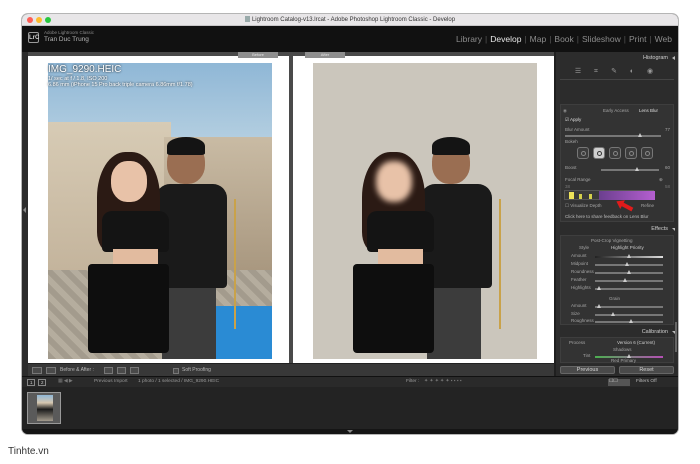 This screenshot has width=700, height=464. Describe the element at coordinates (614, 72) in the screenshot. I see `healing-icon: ✎` at that location.